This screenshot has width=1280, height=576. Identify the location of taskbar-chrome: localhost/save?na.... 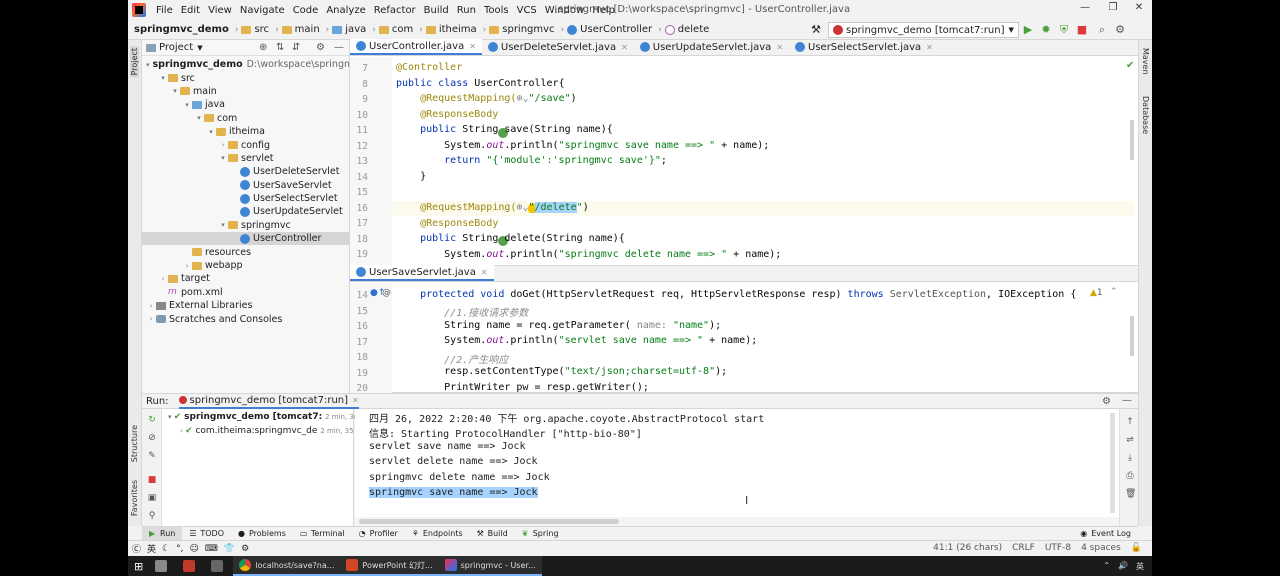
(287, 566).